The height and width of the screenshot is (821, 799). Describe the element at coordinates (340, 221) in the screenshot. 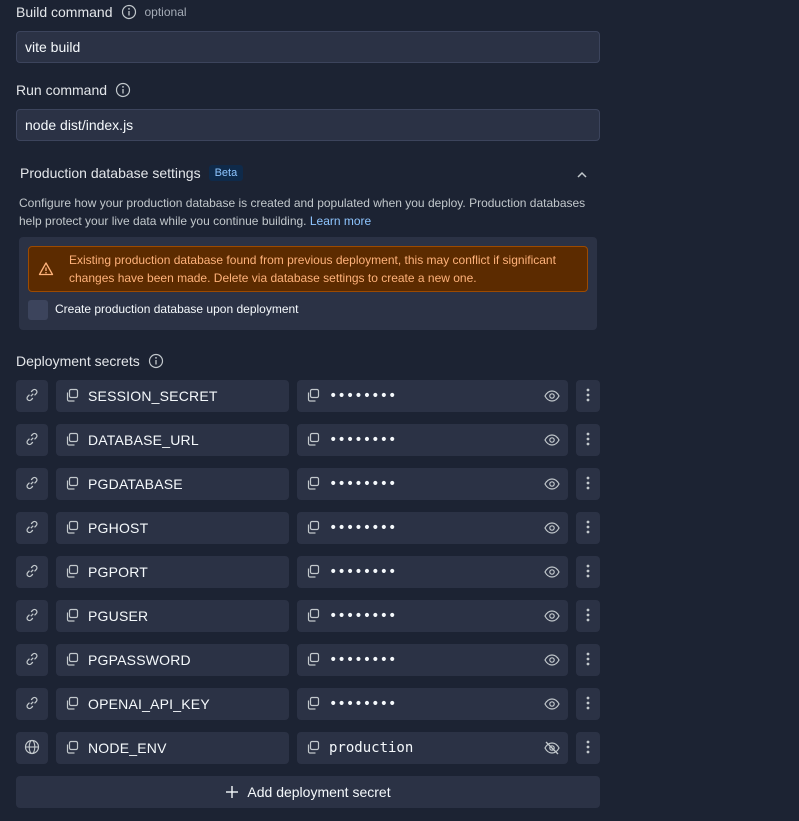

I see `learn-more-link: Learn more` at that location.